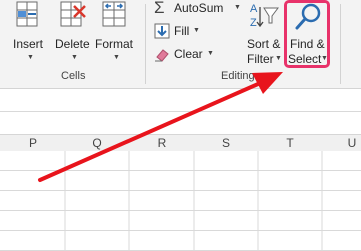 Image resolution: width=361 pixels, height=251 pixels. I want to click on find-select-label-line1: Find &, so click(307, 44).